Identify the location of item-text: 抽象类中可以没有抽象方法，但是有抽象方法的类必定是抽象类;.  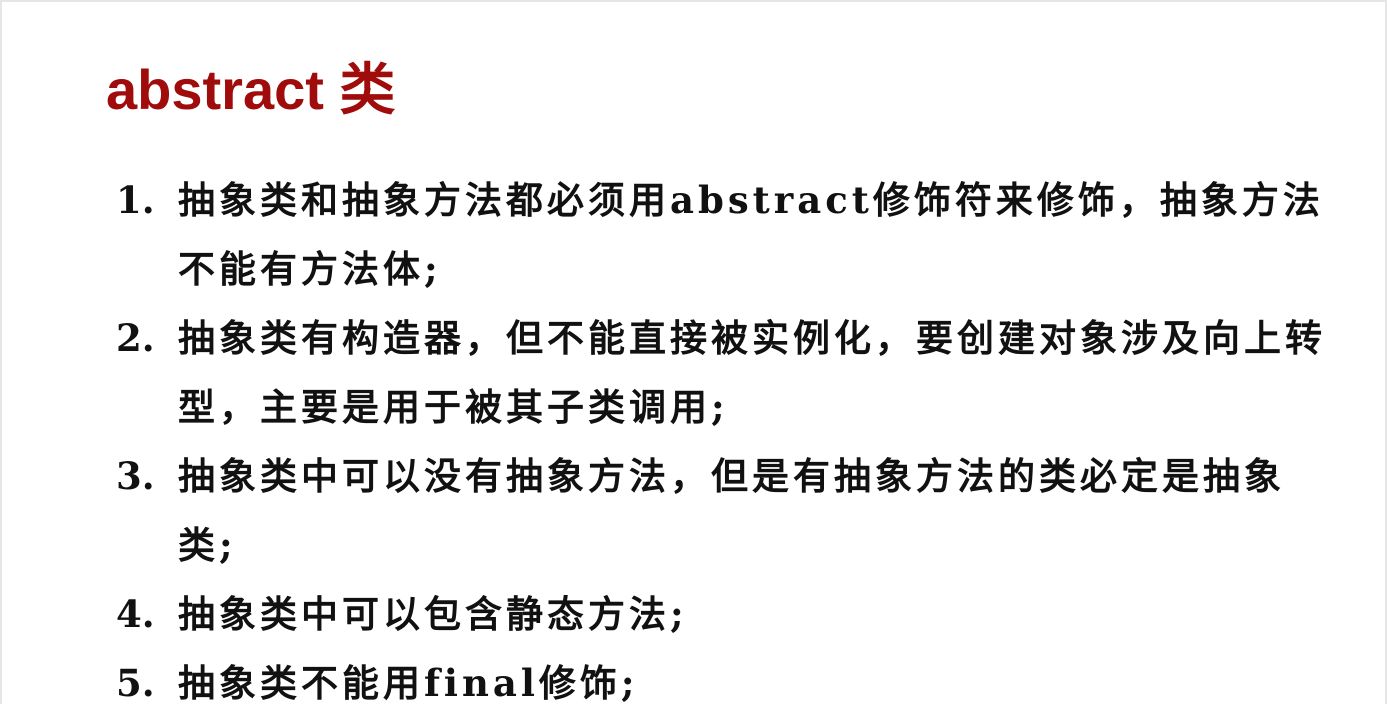
(731, 510).